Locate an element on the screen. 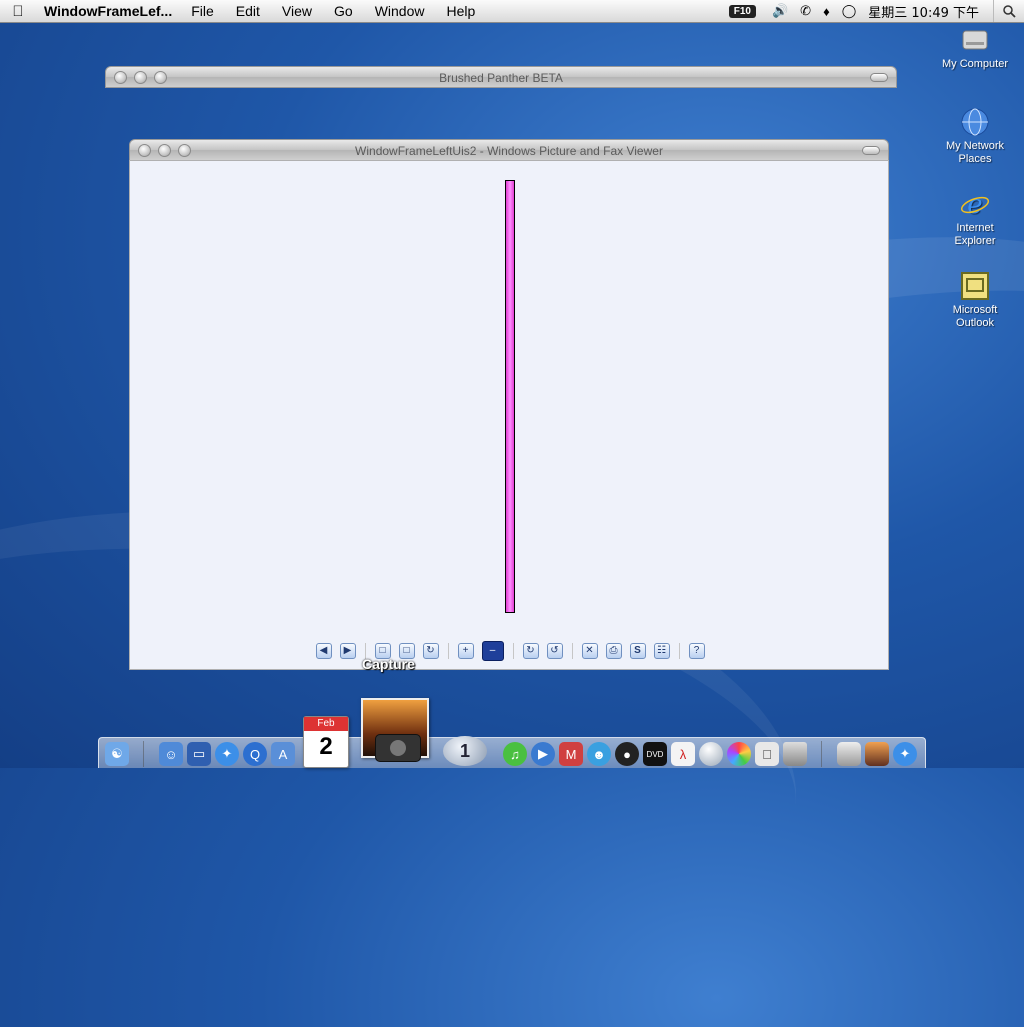  dock-item-calendar: Feb 2 is located at coordinates (326, 742).